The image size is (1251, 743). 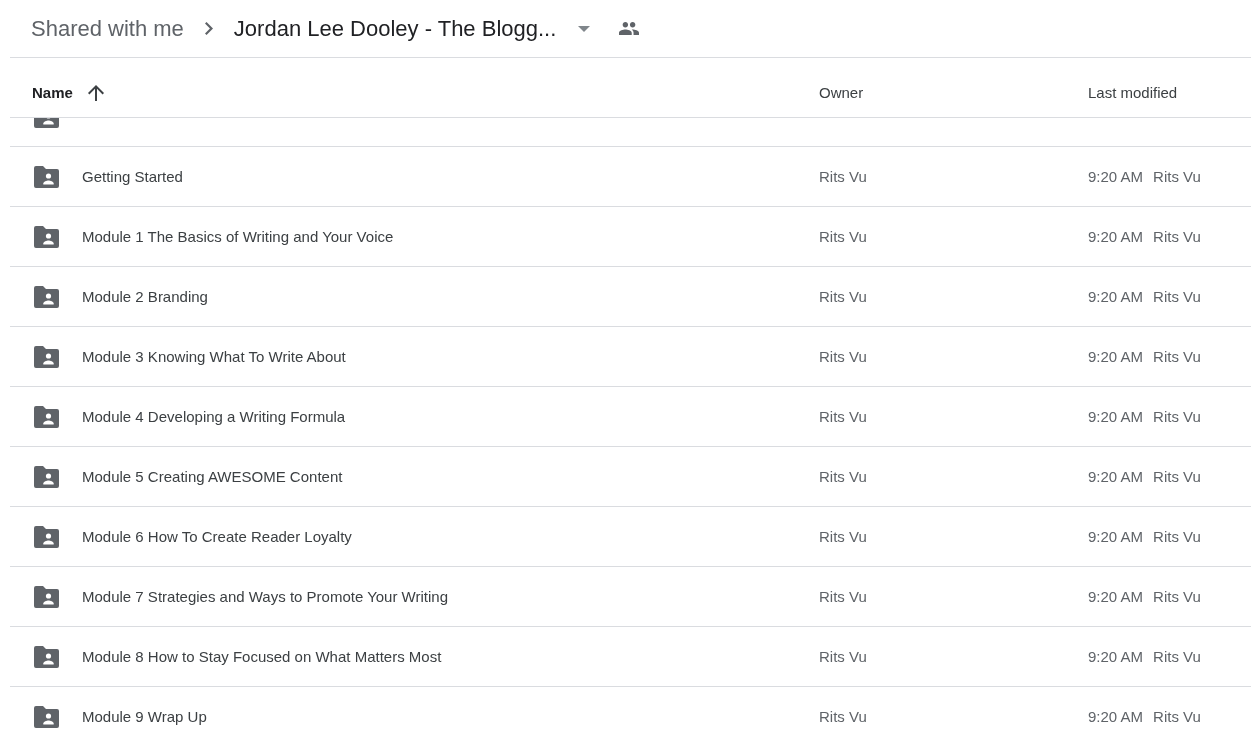 What do you see at coordinates (145, 296) in the screenshot?
I see `folder-name: Module 2 Branding` at bounding box center [145, 296].